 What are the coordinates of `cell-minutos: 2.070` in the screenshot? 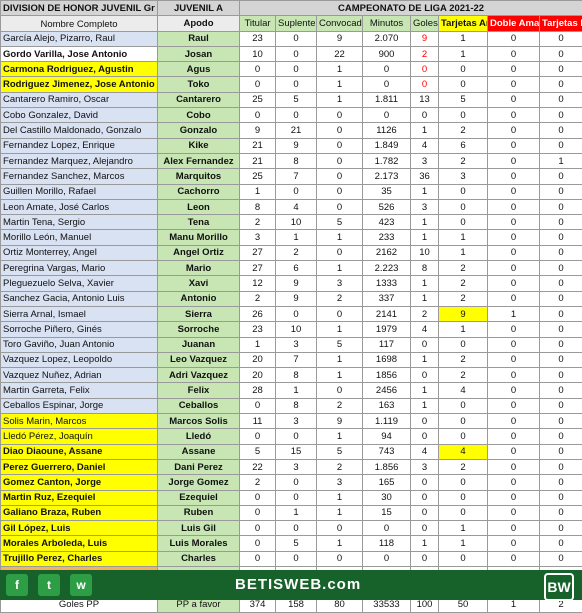 It's located at (387, 38).